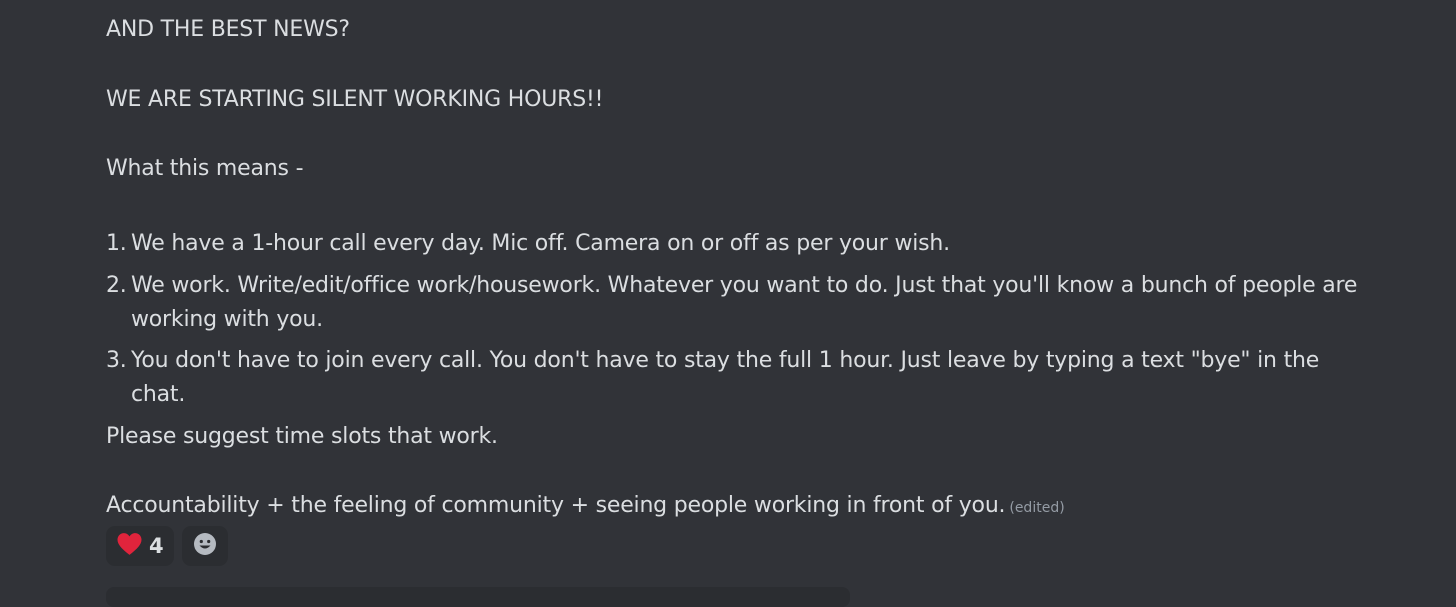  Describe the element at coordinates (302, 436) in the screenshot. I see `message-line-time-slots: Please suggest time slots that work.` at that location.